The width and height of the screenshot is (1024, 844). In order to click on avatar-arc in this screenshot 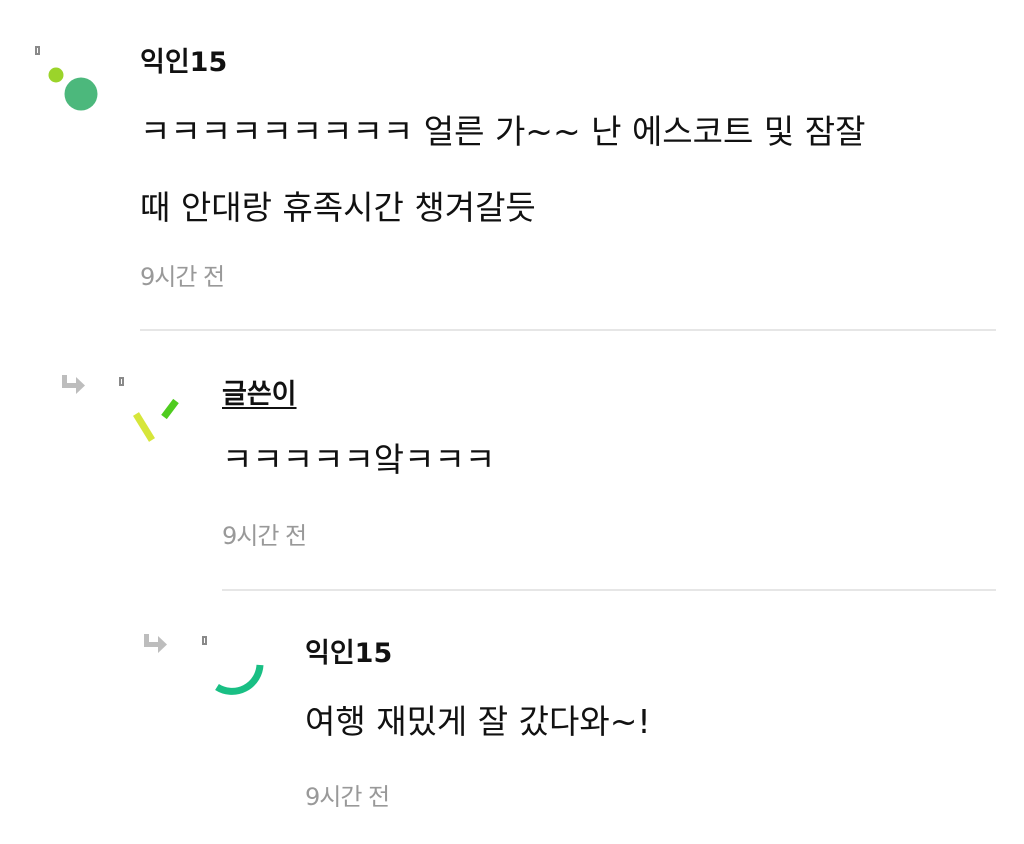, I will do `click(239, 679)`.